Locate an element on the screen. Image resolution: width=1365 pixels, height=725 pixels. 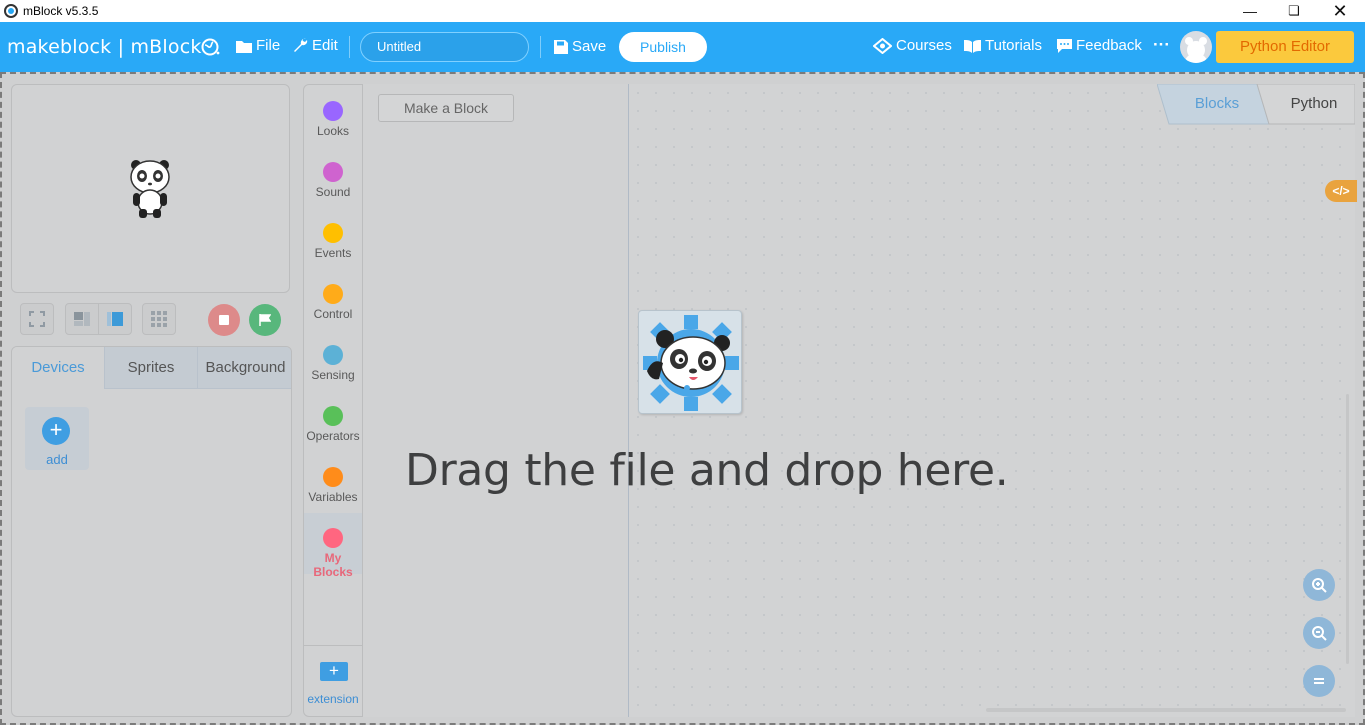
category-my-blocks: My Blocks is located at coordinates (333, 546).